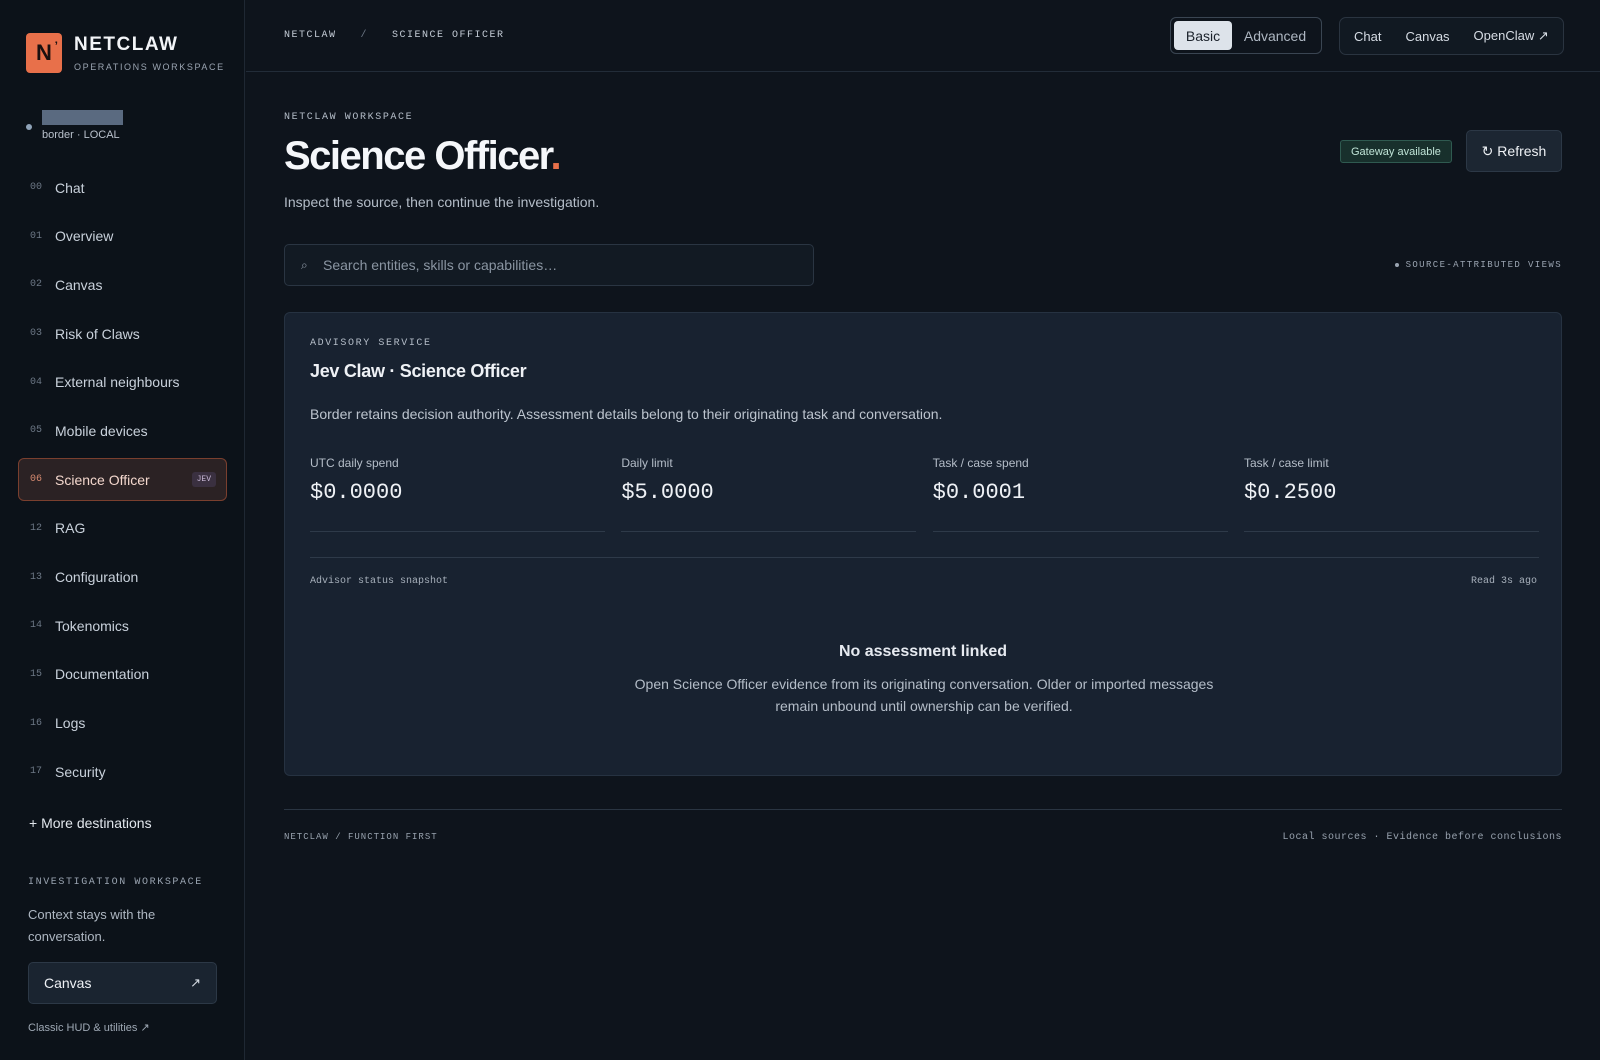 Image resolution: width=1600 pixels, height=1060 pixels. Describe the element at coordinates (1290, 492) in the screenshot. I see `stat-value: $0.2500` at that location.